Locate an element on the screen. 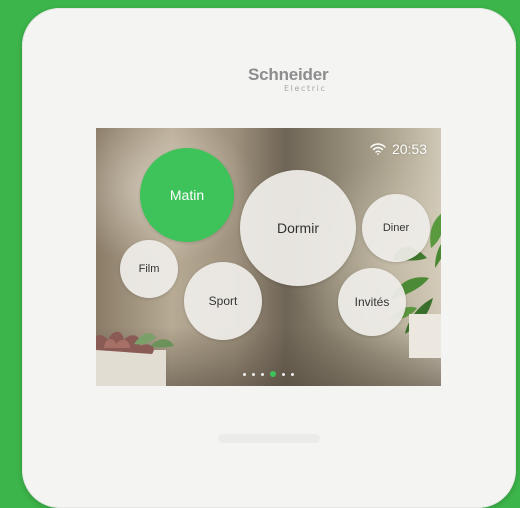 The height and width of the screenshot is (508, 520). scene-film-label: Film is located at coordinates (149, 269).